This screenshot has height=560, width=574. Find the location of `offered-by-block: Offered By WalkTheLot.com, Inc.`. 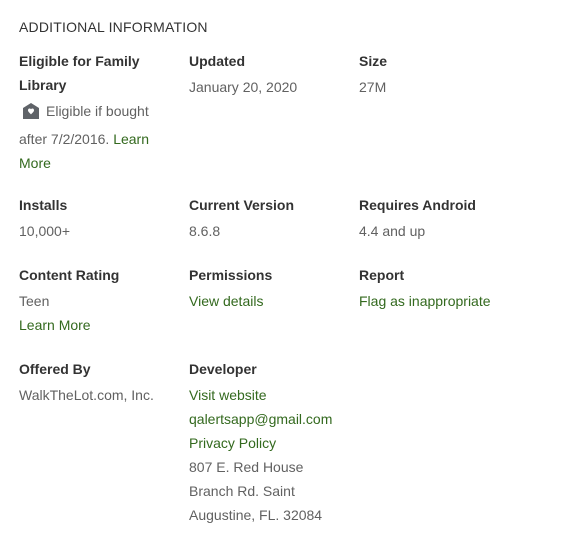

offered-by-block: Offered By WalkTheLot.com, Inc. is located at coordinates (94, 382).